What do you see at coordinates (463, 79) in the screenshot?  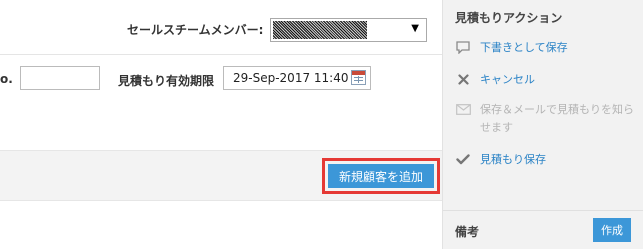 I see `close-icon` at bounding box center [463, 79].